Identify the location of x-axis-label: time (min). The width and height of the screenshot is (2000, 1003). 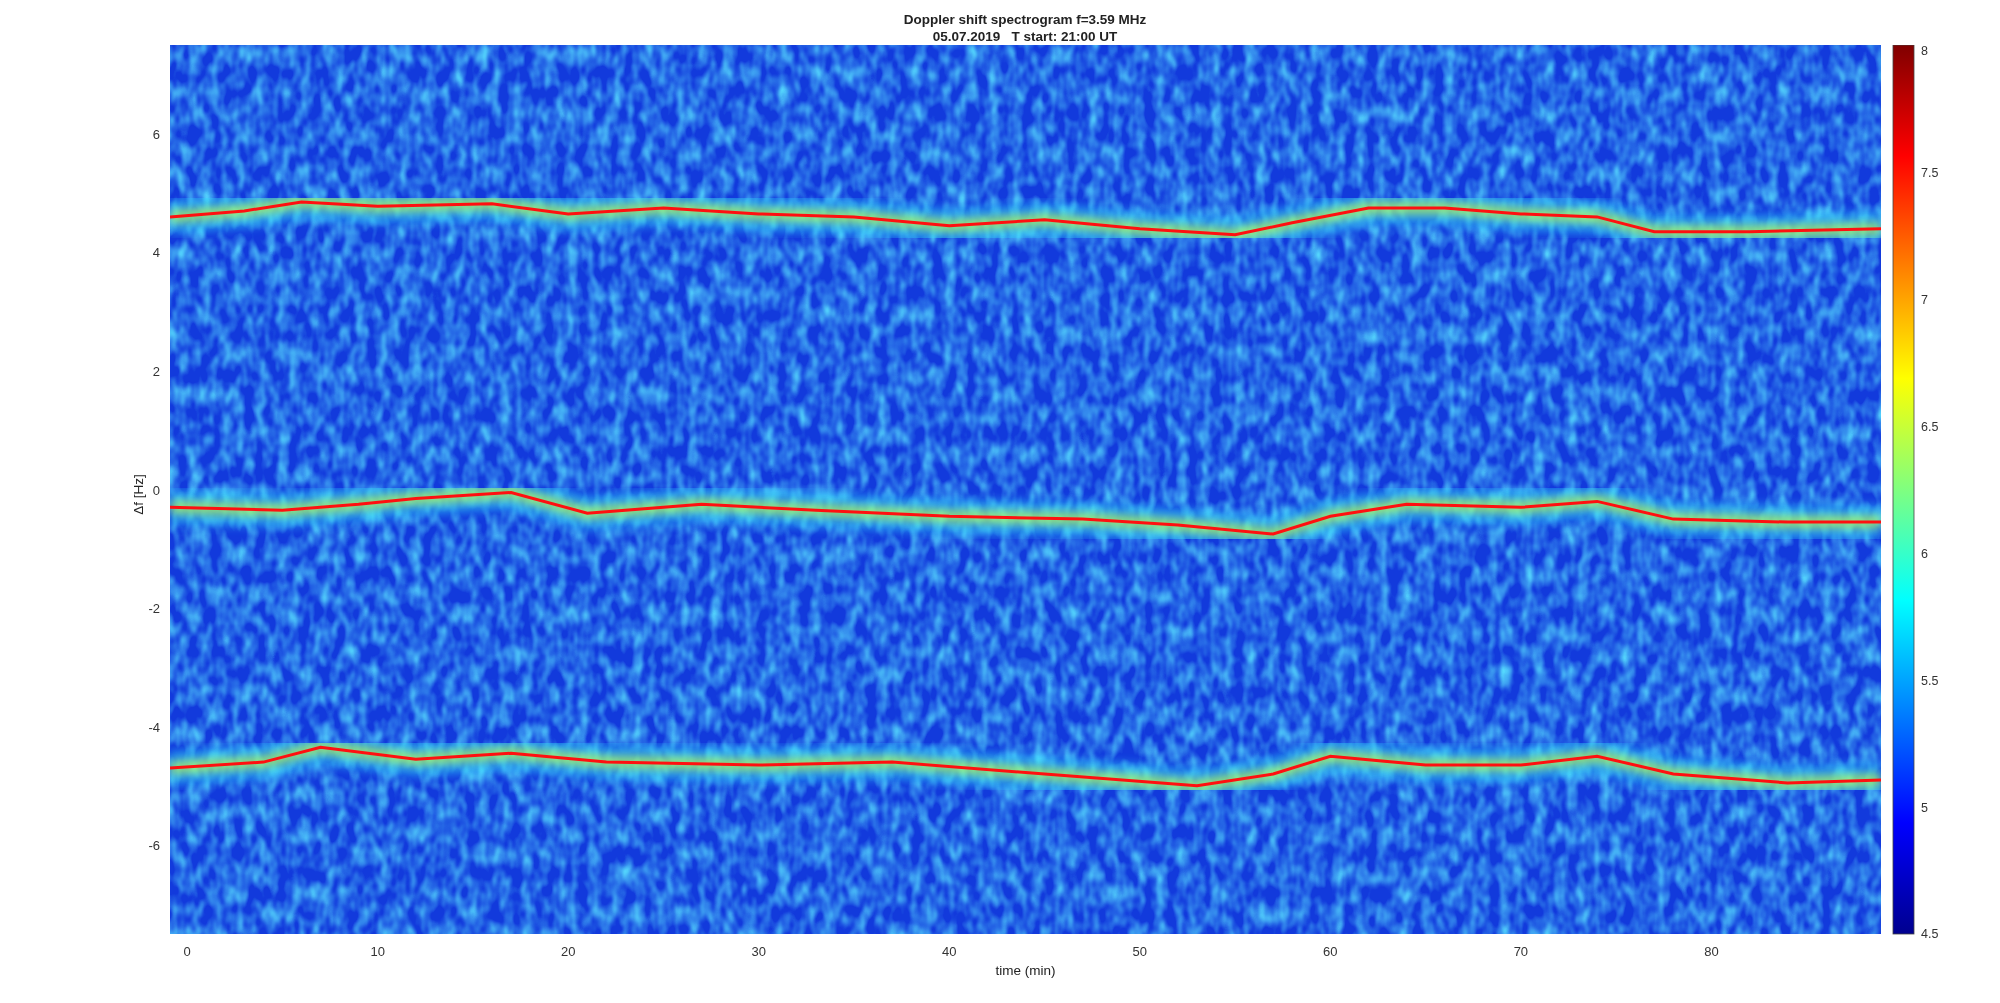
(1025, 970).